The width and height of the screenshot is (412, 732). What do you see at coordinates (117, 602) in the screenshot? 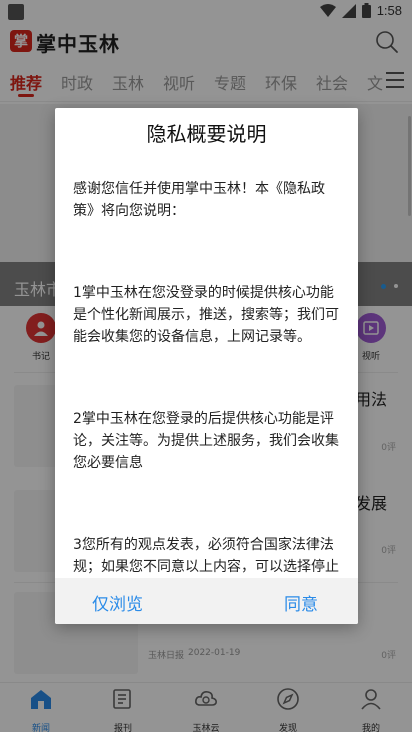
I see `browse-only-button: 仅浏览` at bounding box center [117, 602].